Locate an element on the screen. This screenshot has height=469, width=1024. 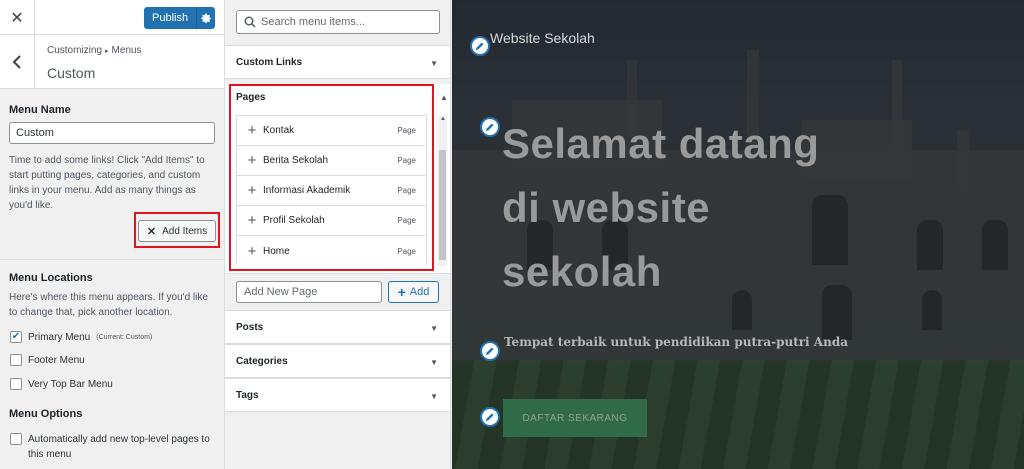
pages-scrollbar is located at coordinates (442, 191).